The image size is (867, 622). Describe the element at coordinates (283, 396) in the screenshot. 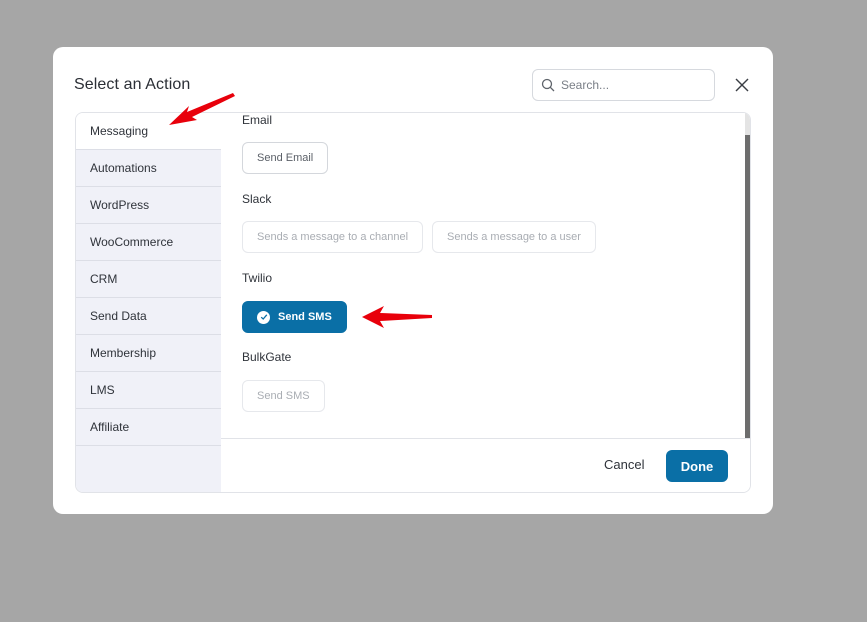

I see `bulkgate-send-sms-button: Send SMS` at that location.